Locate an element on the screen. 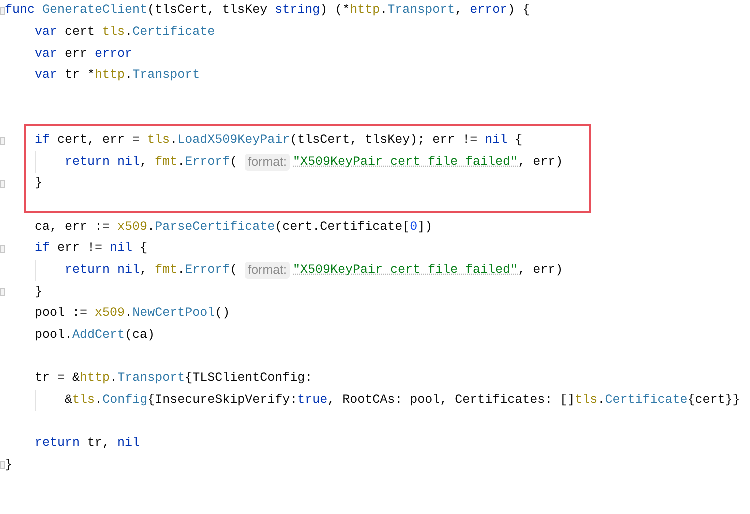 Image resolution: width=750 pixels, height=514 pixels. code-text: if err != nil { is located at coordinates (91, 249).